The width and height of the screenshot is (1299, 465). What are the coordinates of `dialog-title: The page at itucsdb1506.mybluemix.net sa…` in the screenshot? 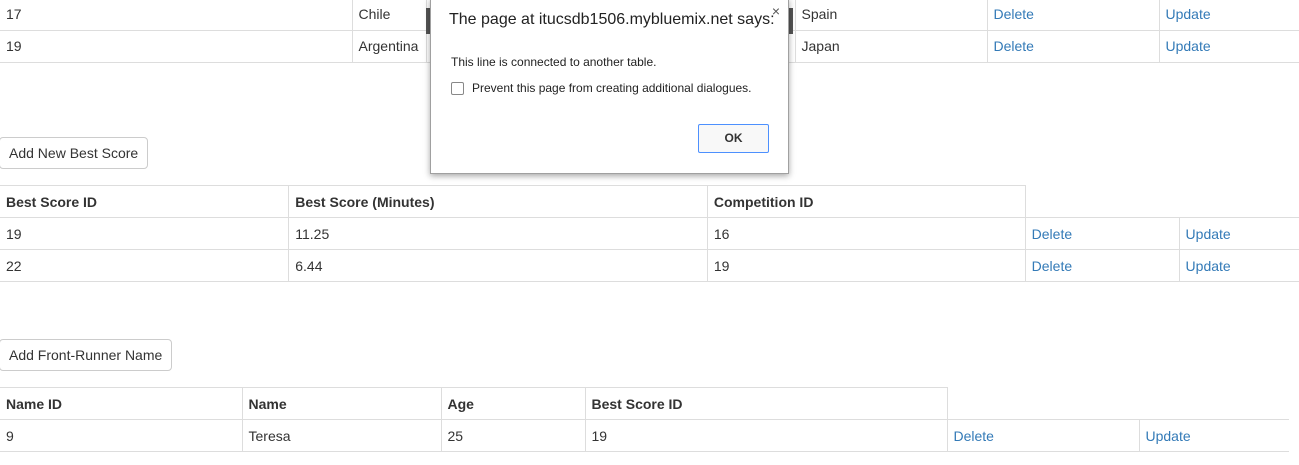 It's located at (612, 19).